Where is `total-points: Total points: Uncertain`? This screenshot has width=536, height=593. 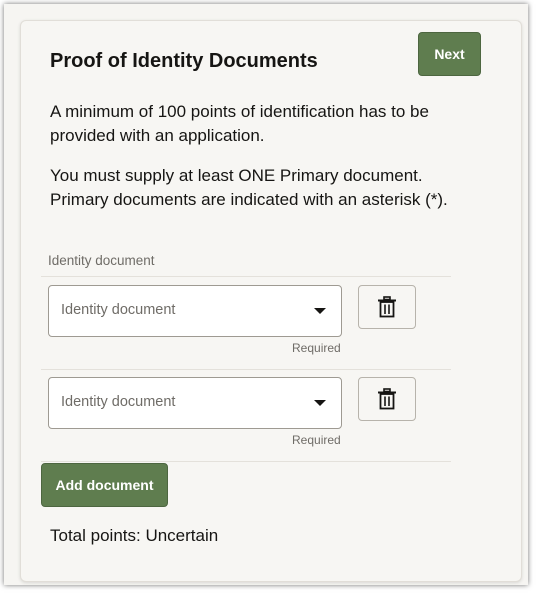 total-points: Total points: Uncertain is located at coordinates (134, 535).